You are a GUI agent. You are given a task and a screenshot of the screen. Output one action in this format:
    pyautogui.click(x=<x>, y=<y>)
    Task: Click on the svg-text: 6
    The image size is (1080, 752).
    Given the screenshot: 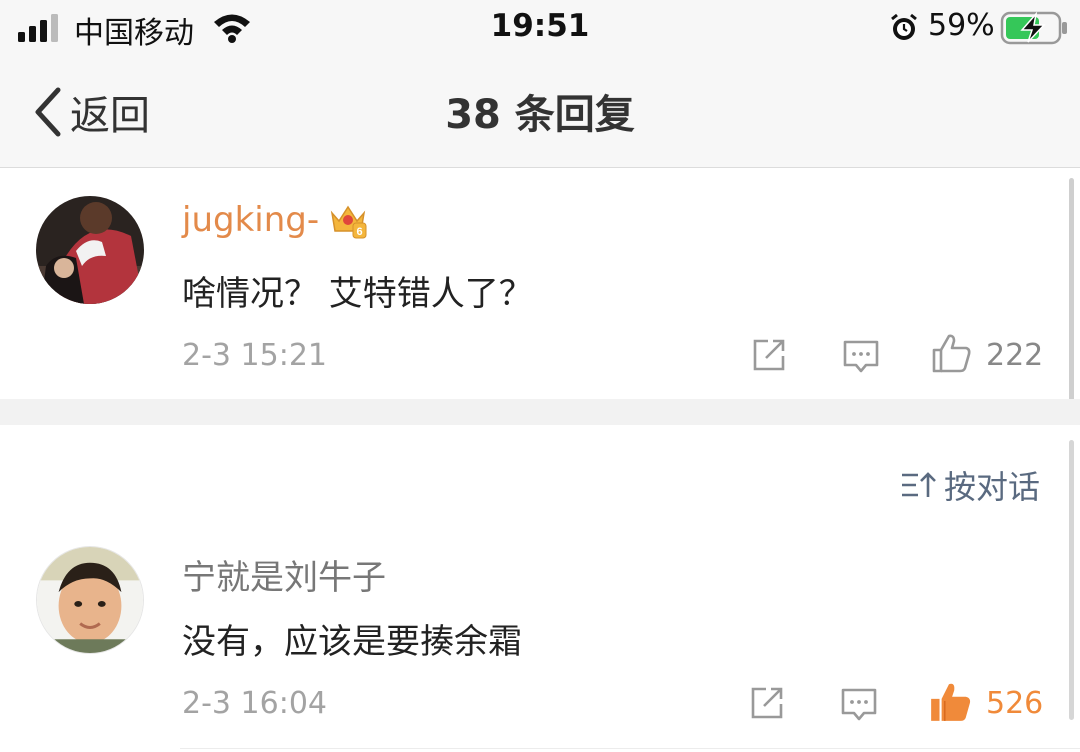 What is the action you would take?
    pyautogui.click(x=360, y=232)
    